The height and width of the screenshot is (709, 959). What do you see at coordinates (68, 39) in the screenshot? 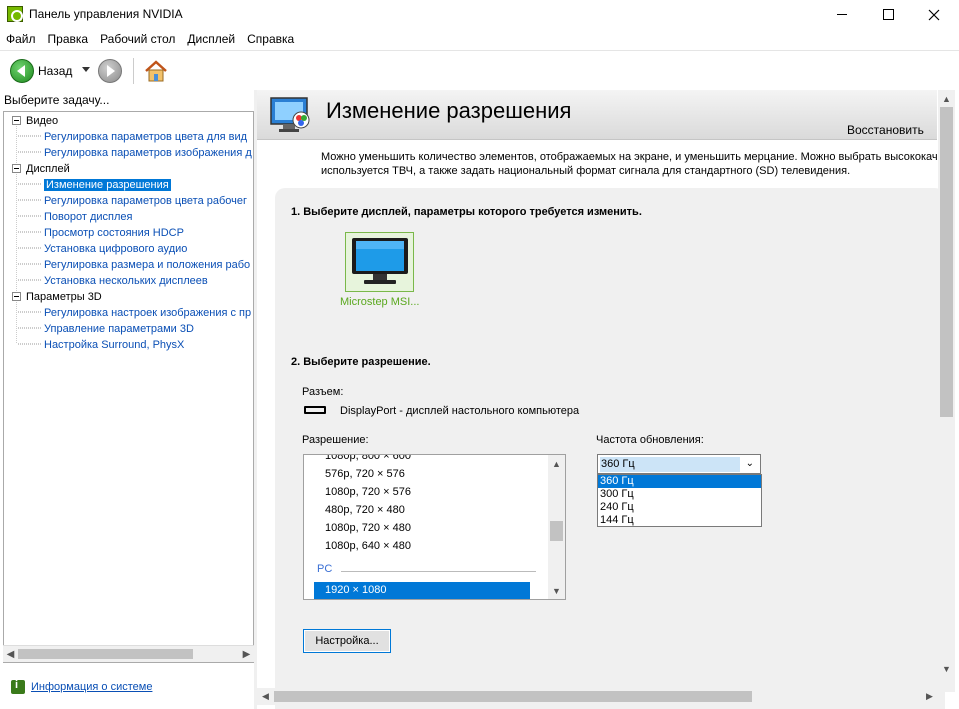
I see `menu-edit: Правка` at bounding box center [68, 39].